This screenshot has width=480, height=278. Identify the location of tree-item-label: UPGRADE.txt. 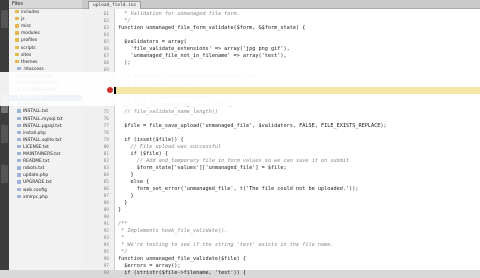
(37, 183).